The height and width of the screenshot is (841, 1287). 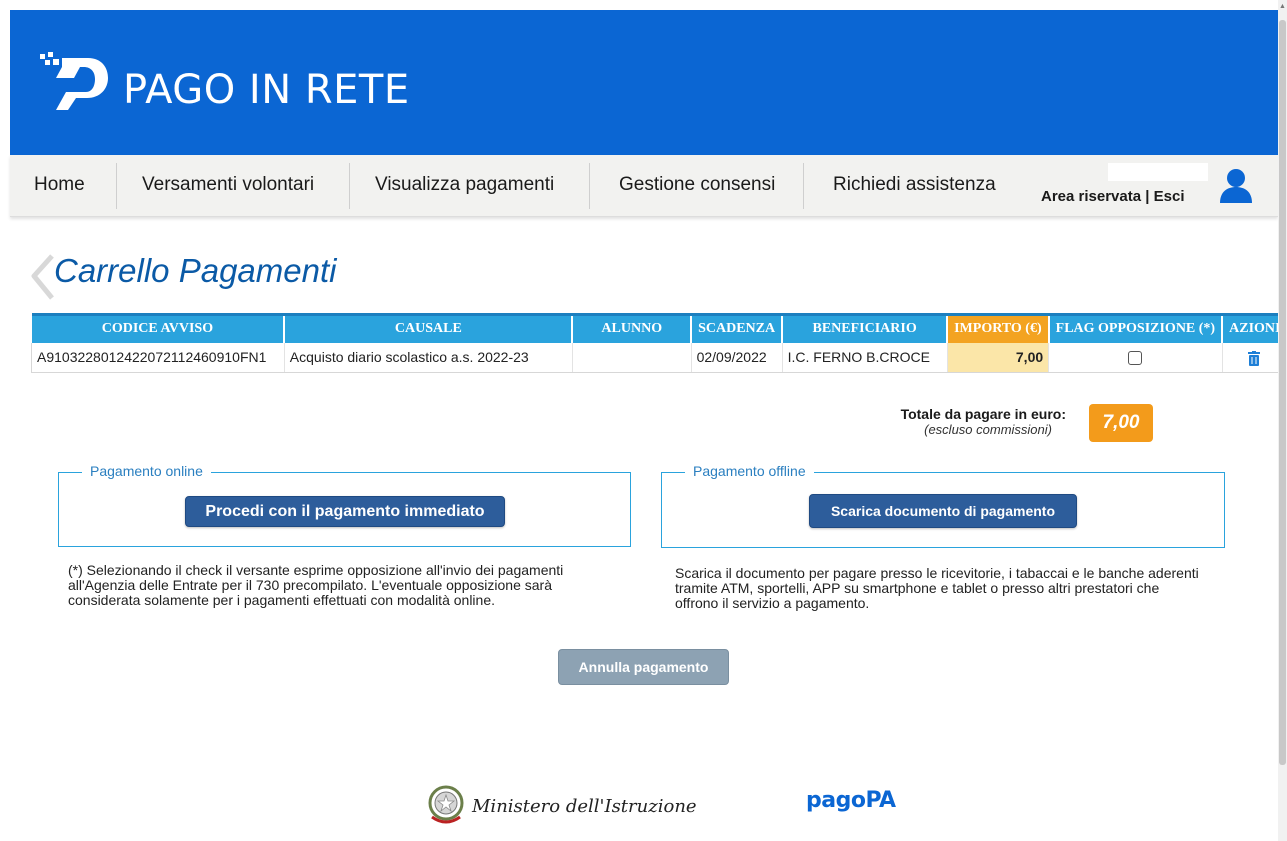 I want to click on total-label: Totale da pagare in euro:, so click(x=983, y=414).